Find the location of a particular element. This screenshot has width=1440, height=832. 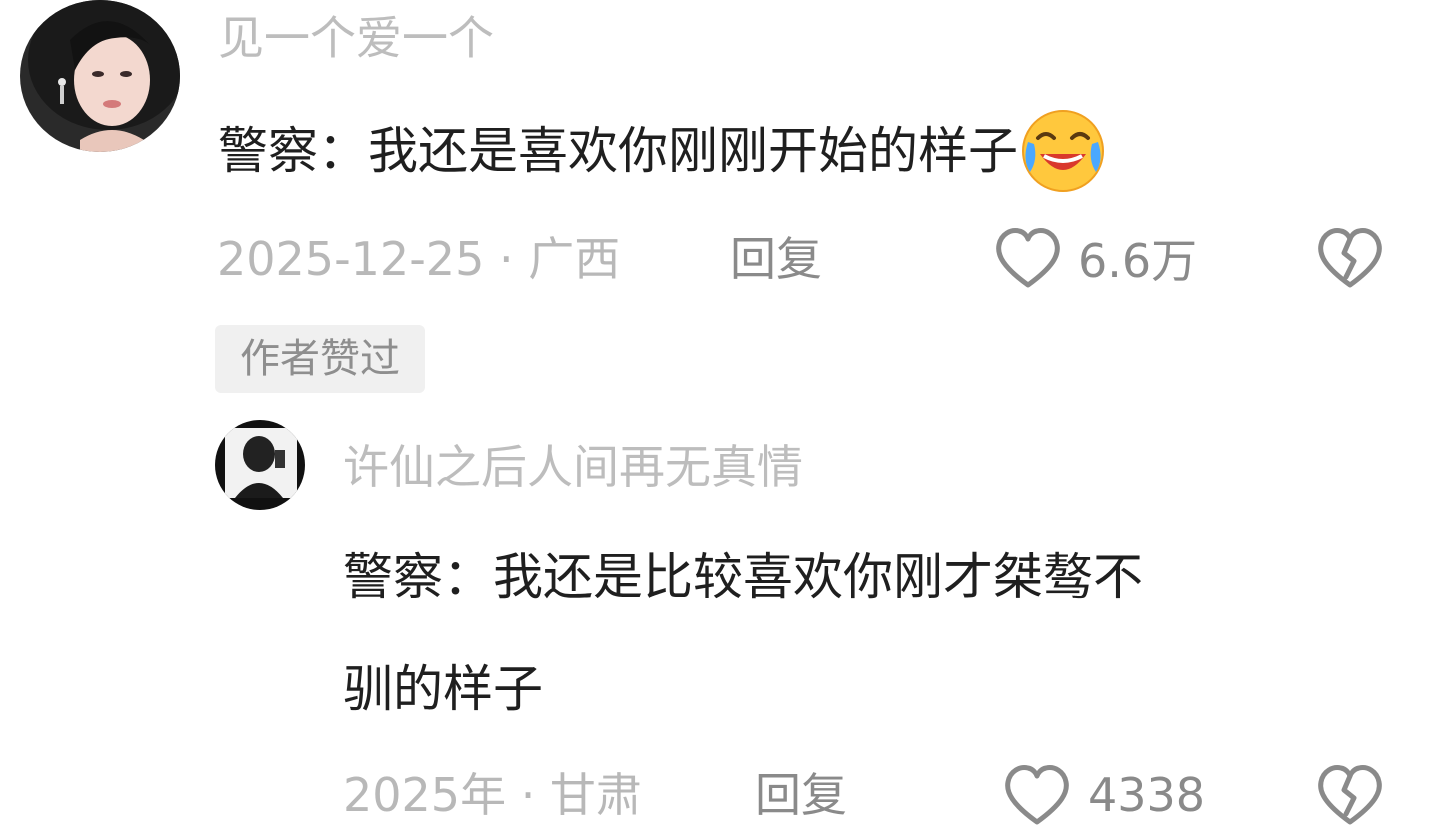

reply-avatar is located at coordinates (260, 465).